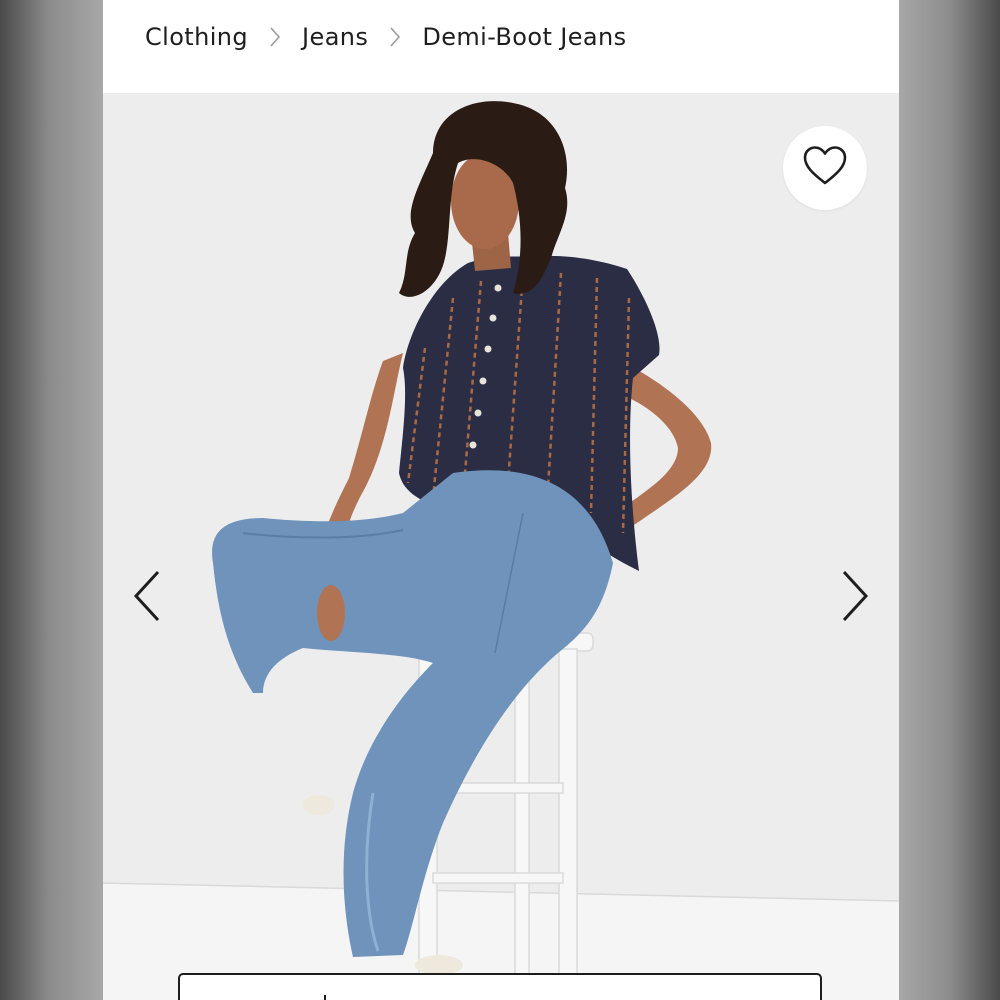 The width and height of the screenshot is (1000, 1000). What do you see at coordinates (196, 37) in the screenshot?
I see `breadcrumb-clothing: Clothing` at bounding box center [196, 37].